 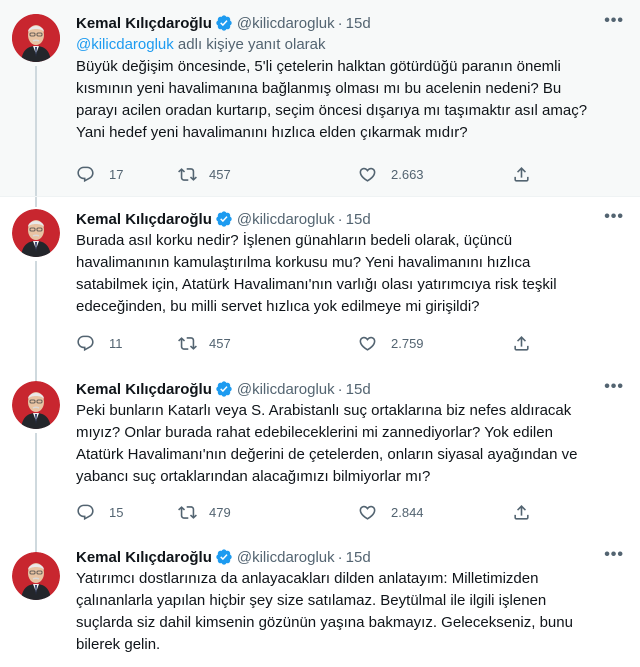 I want to click on reply-count: 15, so click(x=116, y=512).